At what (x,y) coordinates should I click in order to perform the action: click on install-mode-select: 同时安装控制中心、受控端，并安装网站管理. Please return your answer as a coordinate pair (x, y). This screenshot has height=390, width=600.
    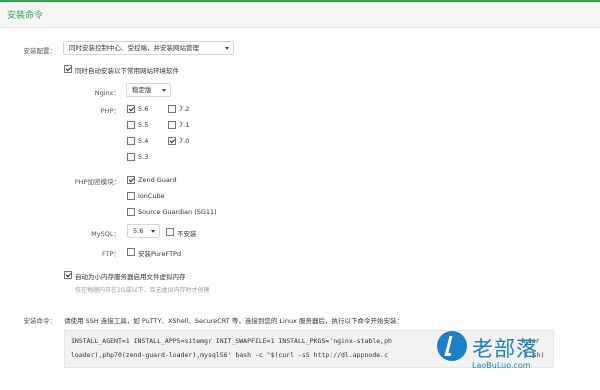
    Looking at the image, I should click on (148, 48).